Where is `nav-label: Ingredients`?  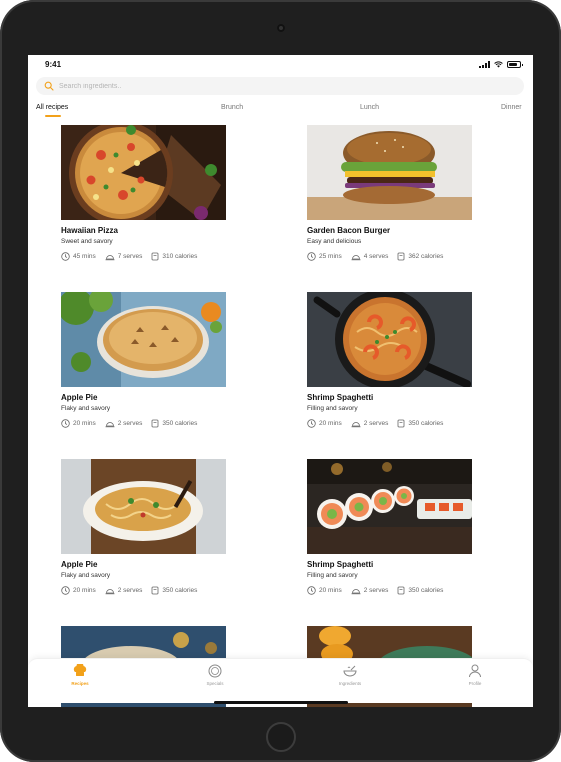
nav-label: Ingredients is located at coordinates (350, 683).